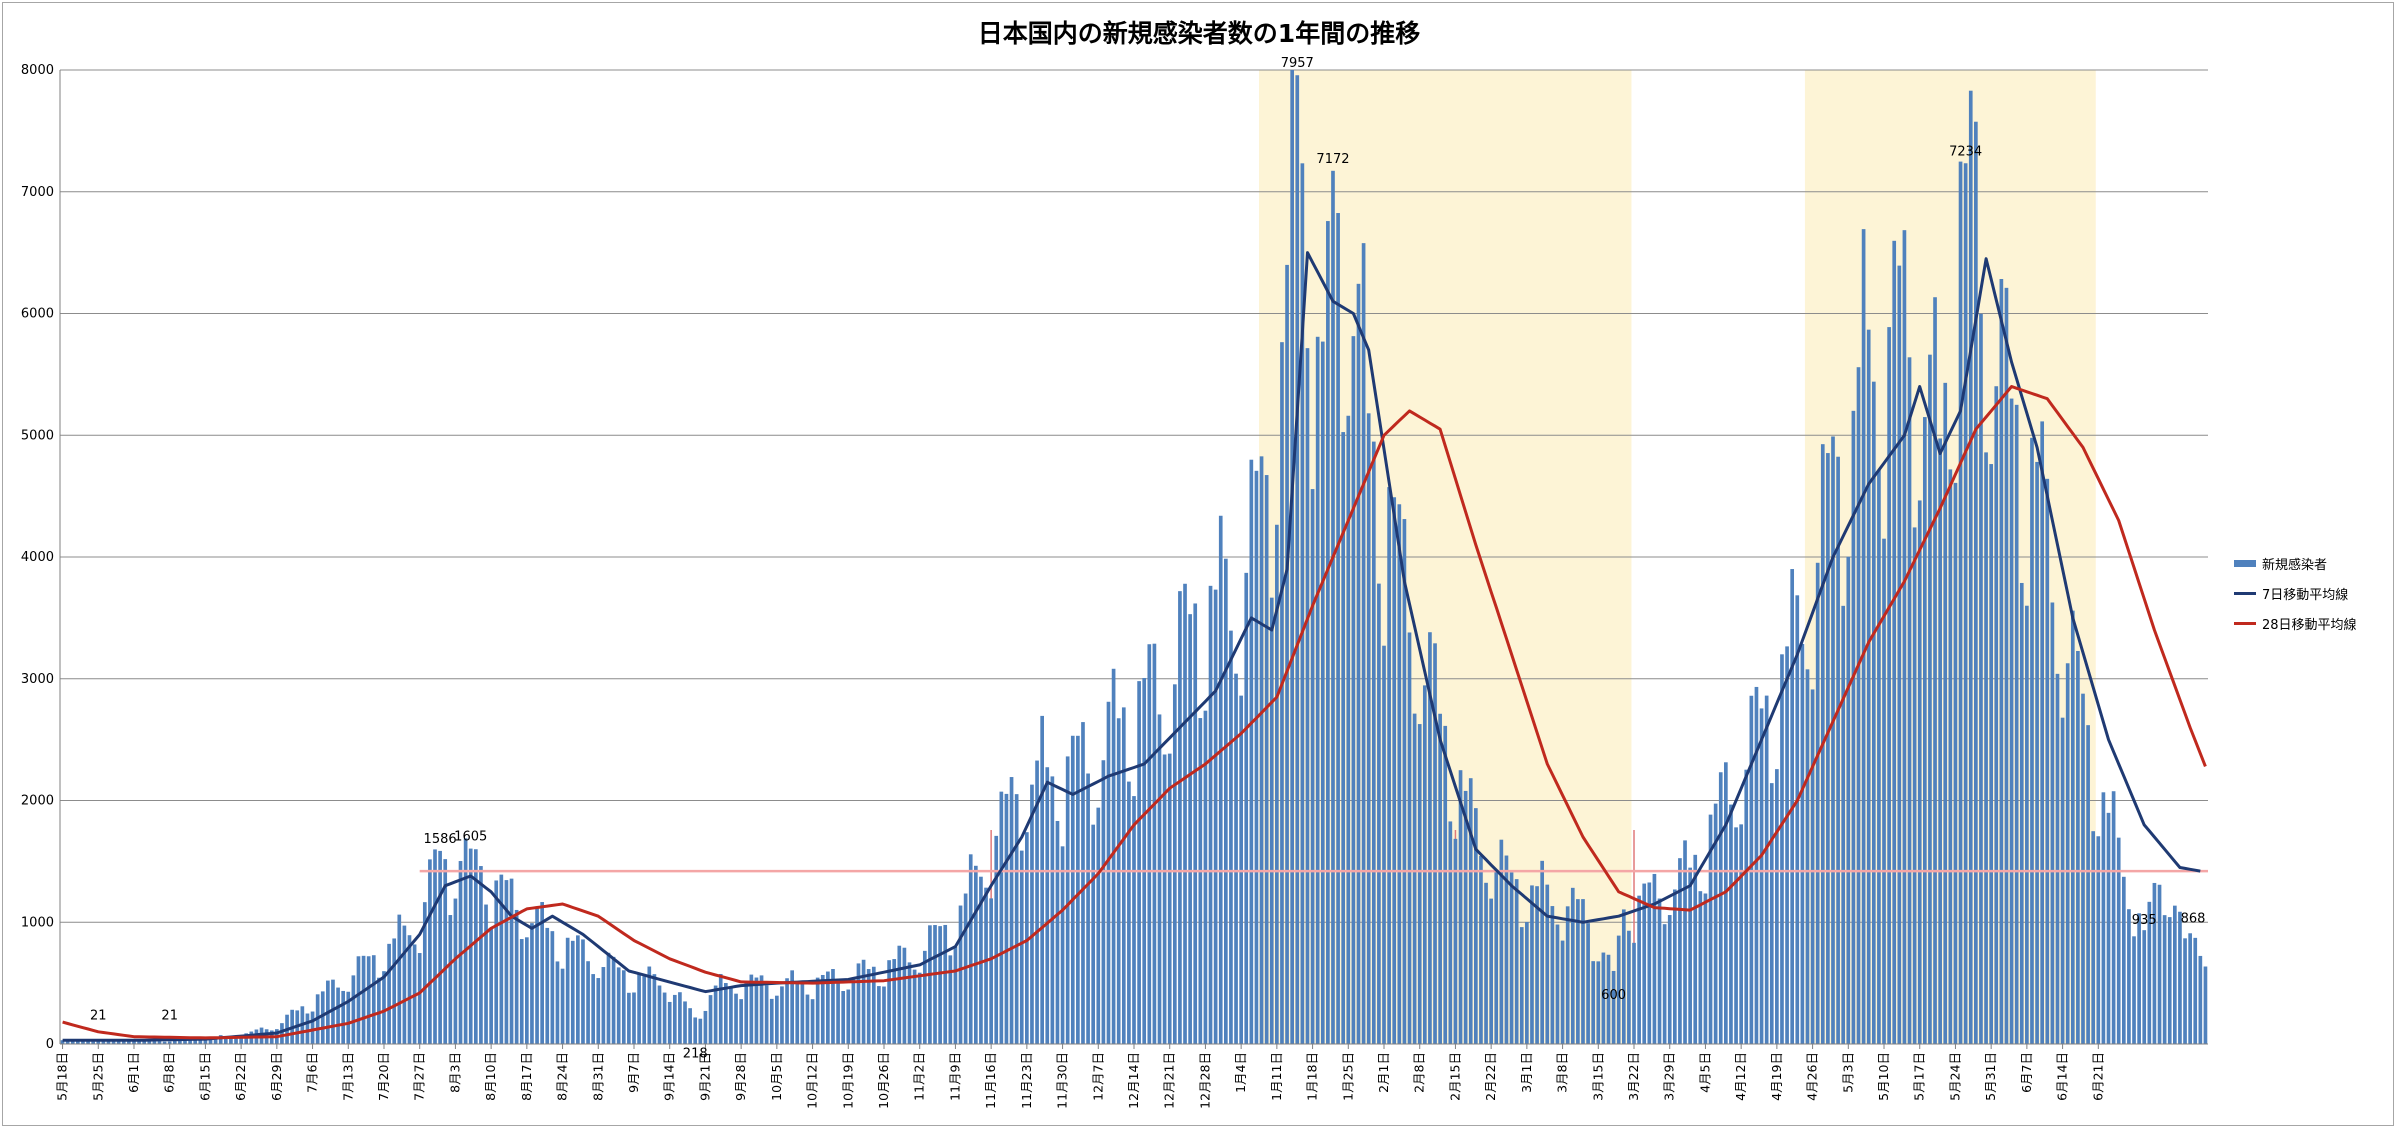 The image size is (2398, 1130). I want to click on x-tick-label-9: 7月20日, so click(383, 1076).